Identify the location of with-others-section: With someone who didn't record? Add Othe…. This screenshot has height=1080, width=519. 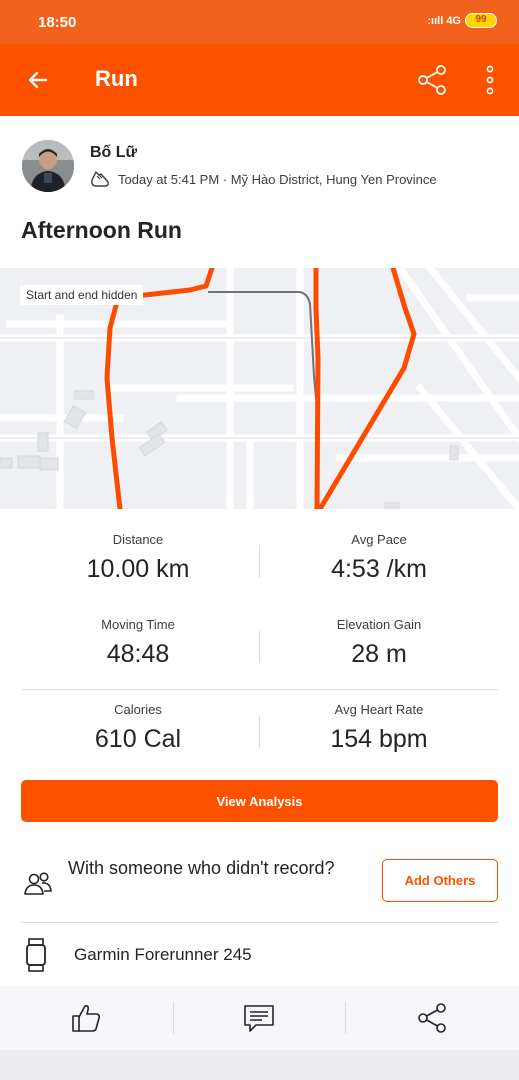
(259, 884).